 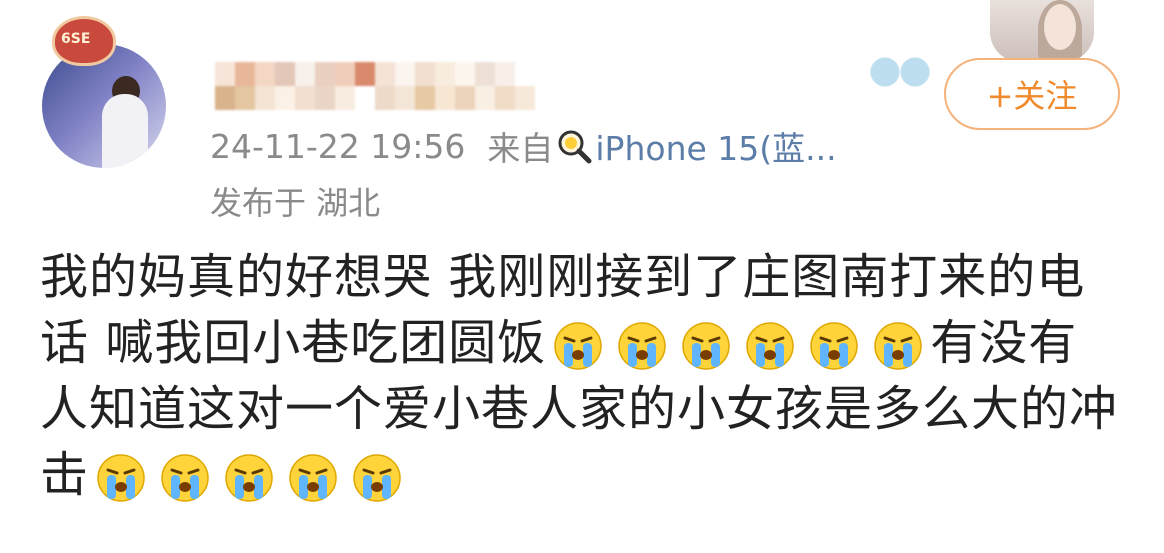 I want to click on content-line: 话 喊我回小巷吃团圆饭 有没有, so click(x=585, y=343).